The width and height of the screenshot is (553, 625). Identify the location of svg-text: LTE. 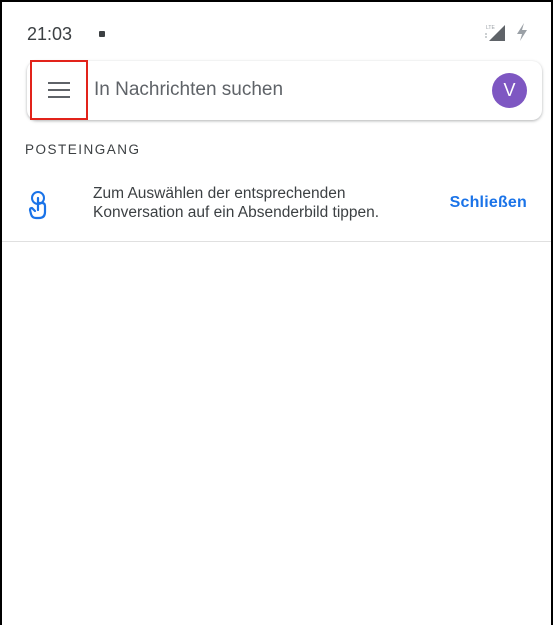
(490, 28).